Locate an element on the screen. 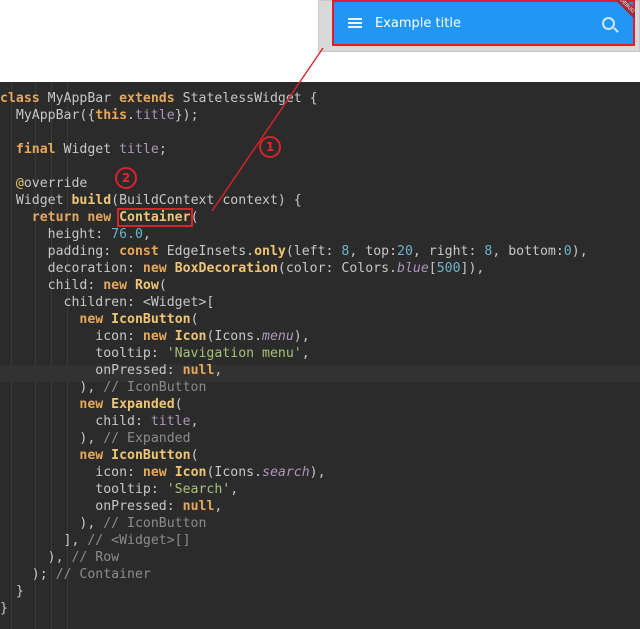 The image size is (640, 629). container-highlight: Container is located at coordinates (155, 217).